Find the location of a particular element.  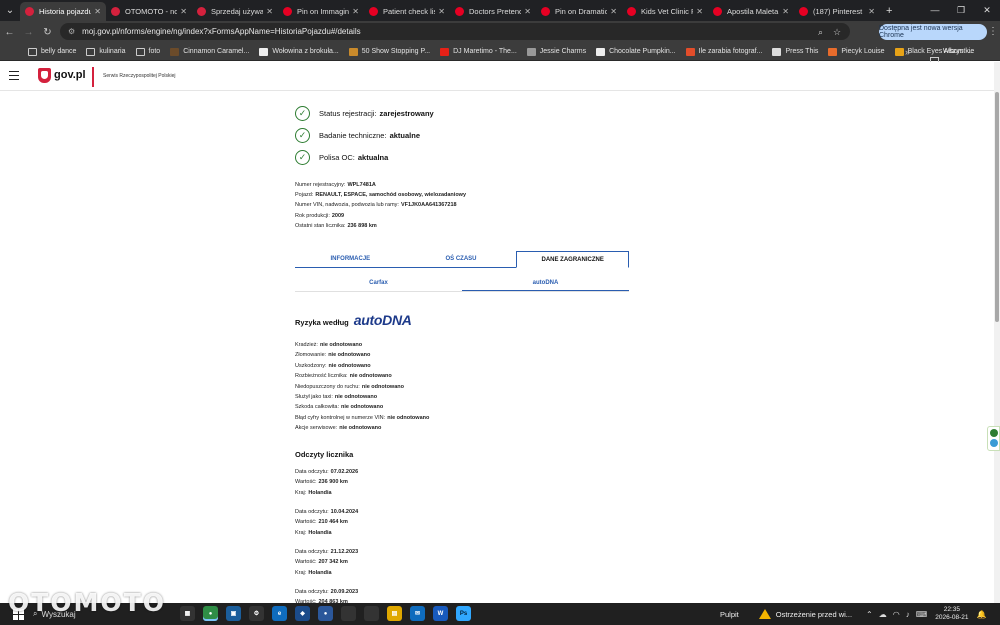

odometer-value: Wartość: 207 342 km is located at coordinates (321, 562).